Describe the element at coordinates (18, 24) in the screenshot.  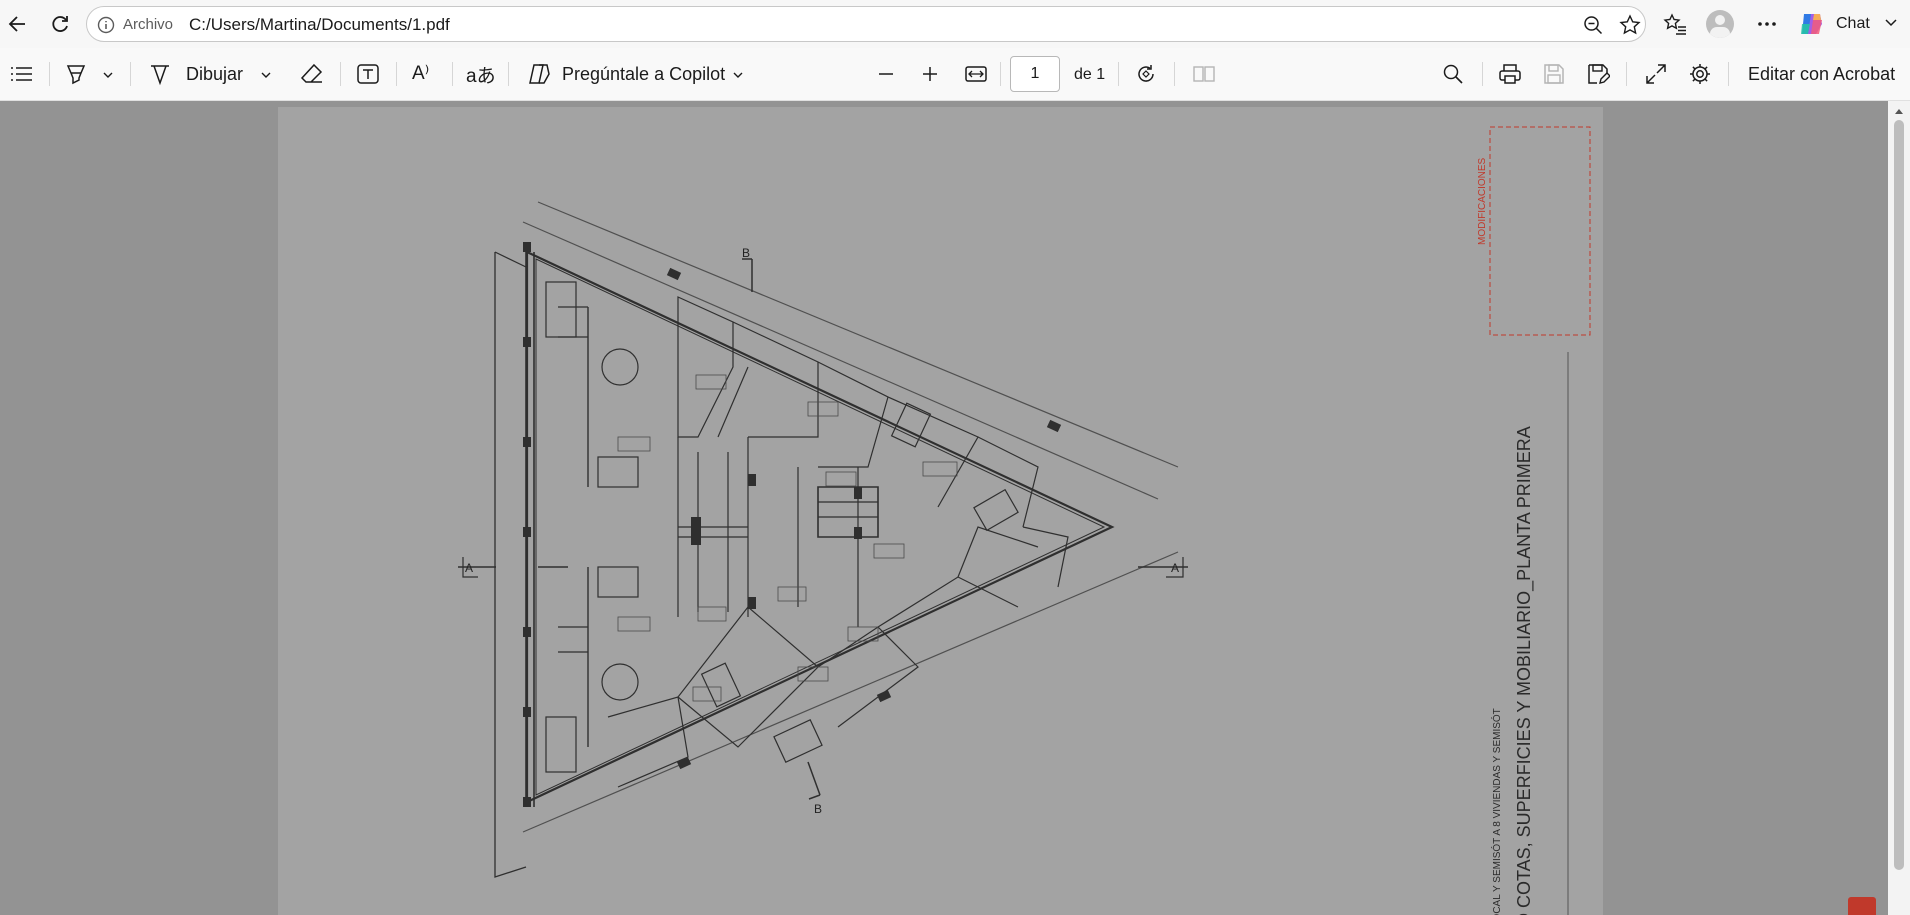
I see `back-icon` at that location.